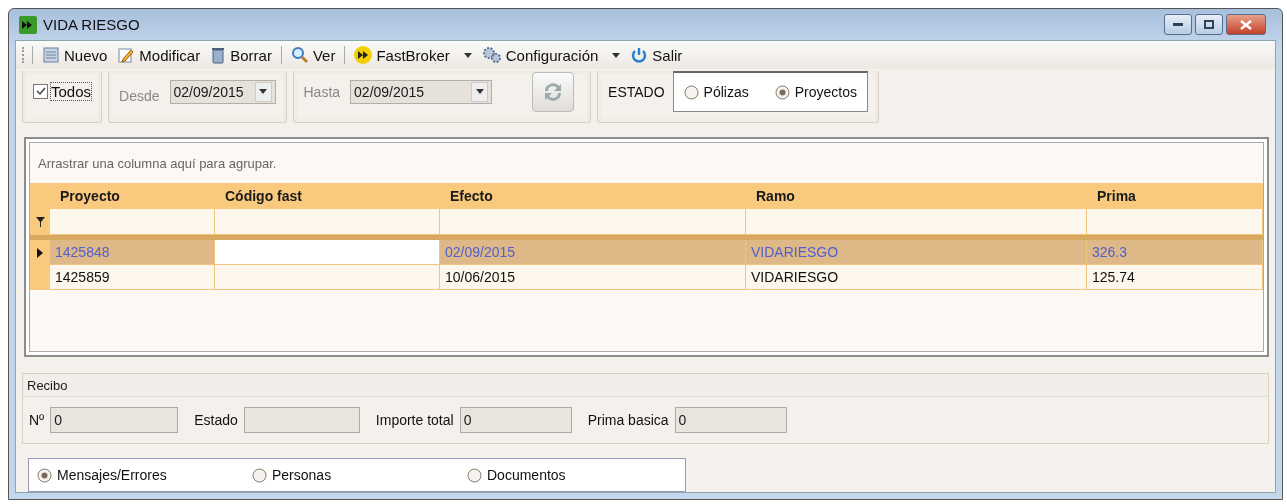  I want to click on close-button, so click(1246, 24).